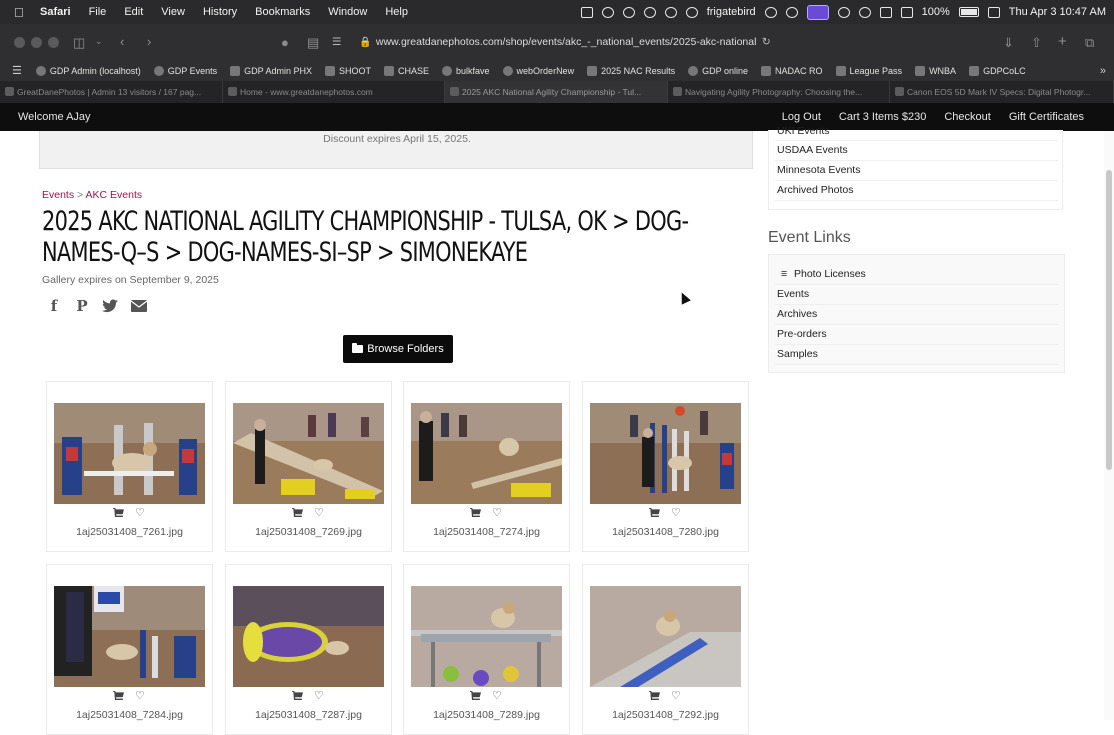 Image resolution: width=1114 pixels, height=735 pixels. What do you see at coordinates (812, 150) in the screenshot?
I see `sidebar-item-usdaa: USDAA Events` at bounding box center [812, 150].